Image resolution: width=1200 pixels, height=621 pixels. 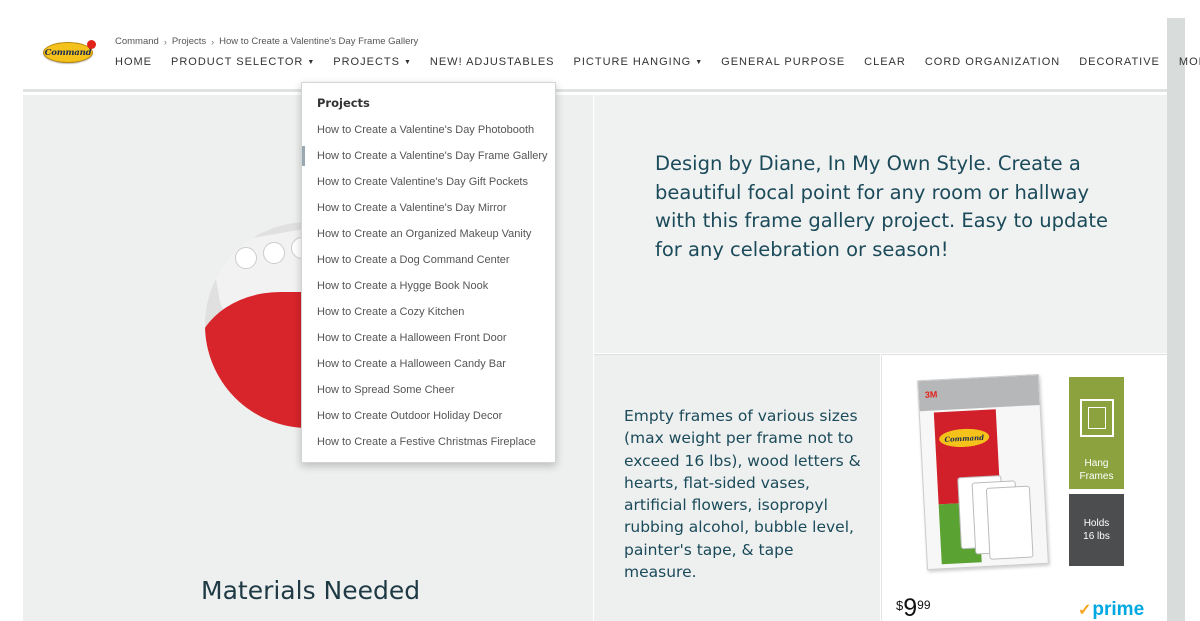 I want to click on nav-item-cord-organization: CORD ORGANIZATION, so click(x=992, y=62).